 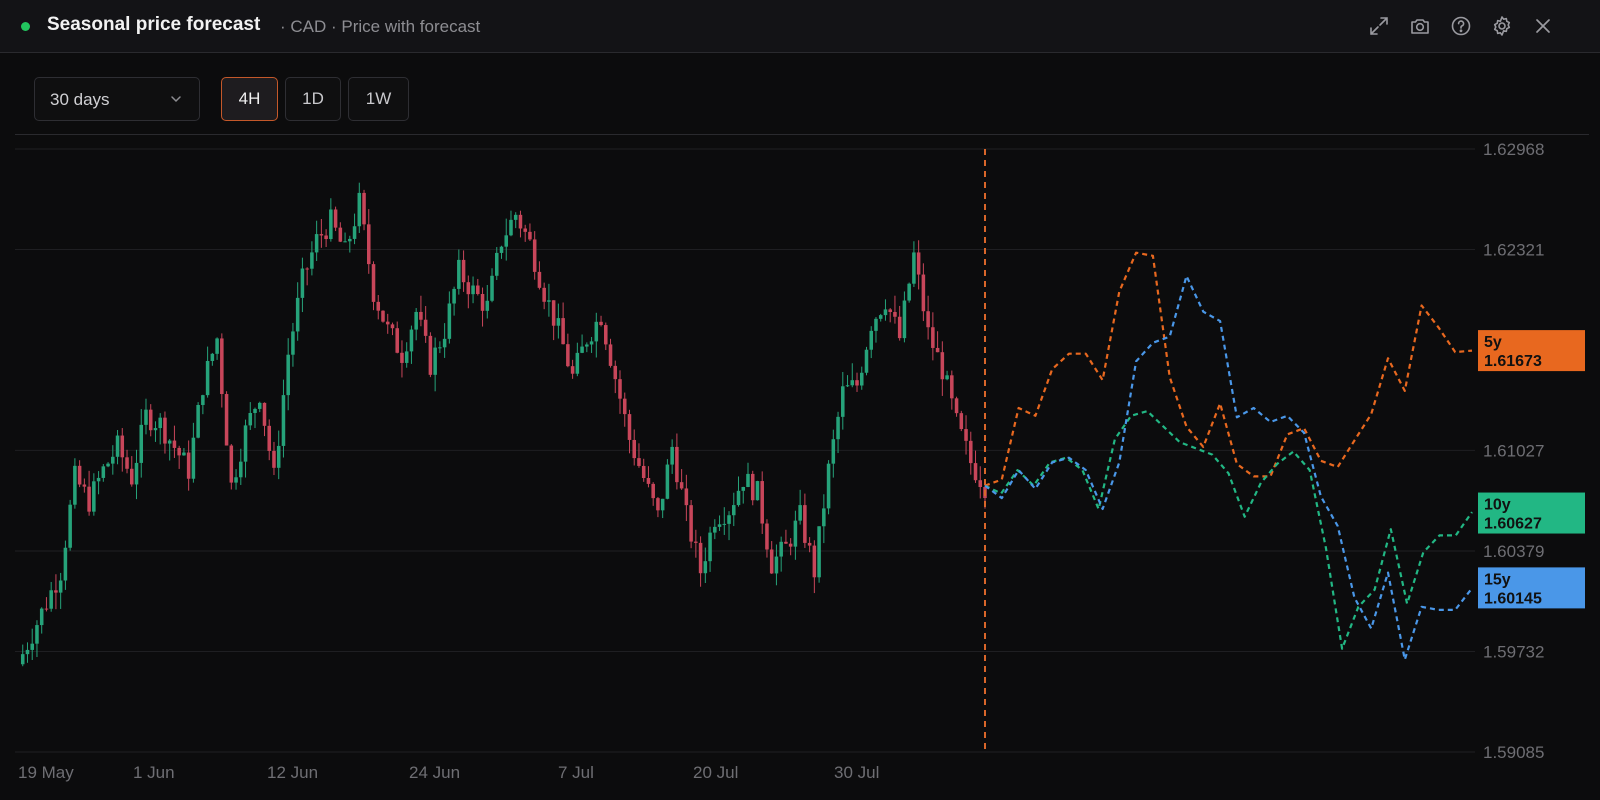 I want to click on help-icon, so click(x=1461, y=26).